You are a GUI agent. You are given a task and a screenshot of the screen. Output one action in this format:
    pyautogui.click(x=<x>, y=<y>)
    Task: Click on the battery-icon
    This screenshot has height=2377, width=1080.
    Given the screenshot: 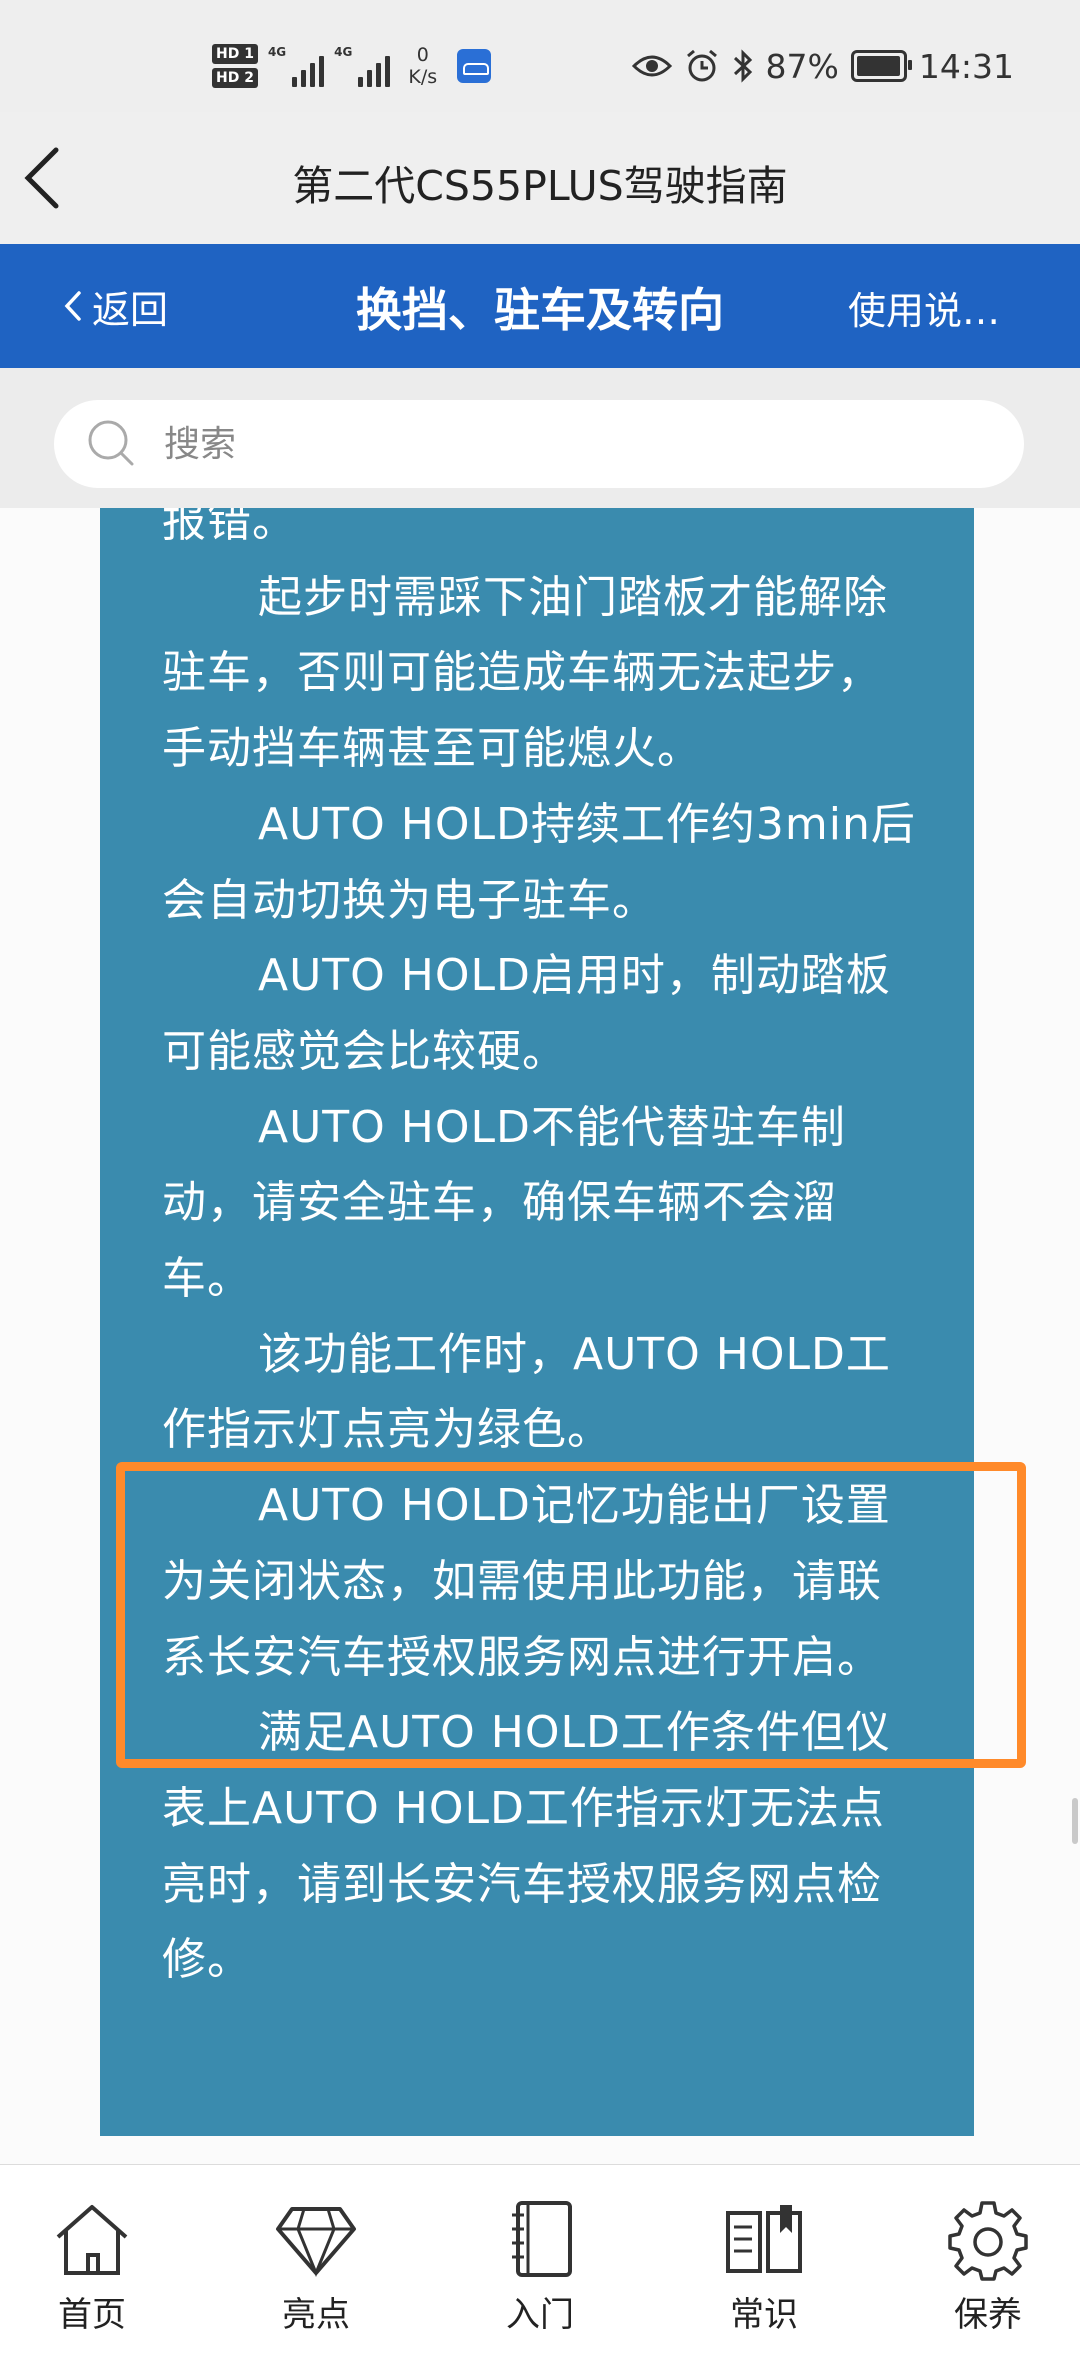 What is the action you would take?
    pyautogui.click(x=881, y=66)
    